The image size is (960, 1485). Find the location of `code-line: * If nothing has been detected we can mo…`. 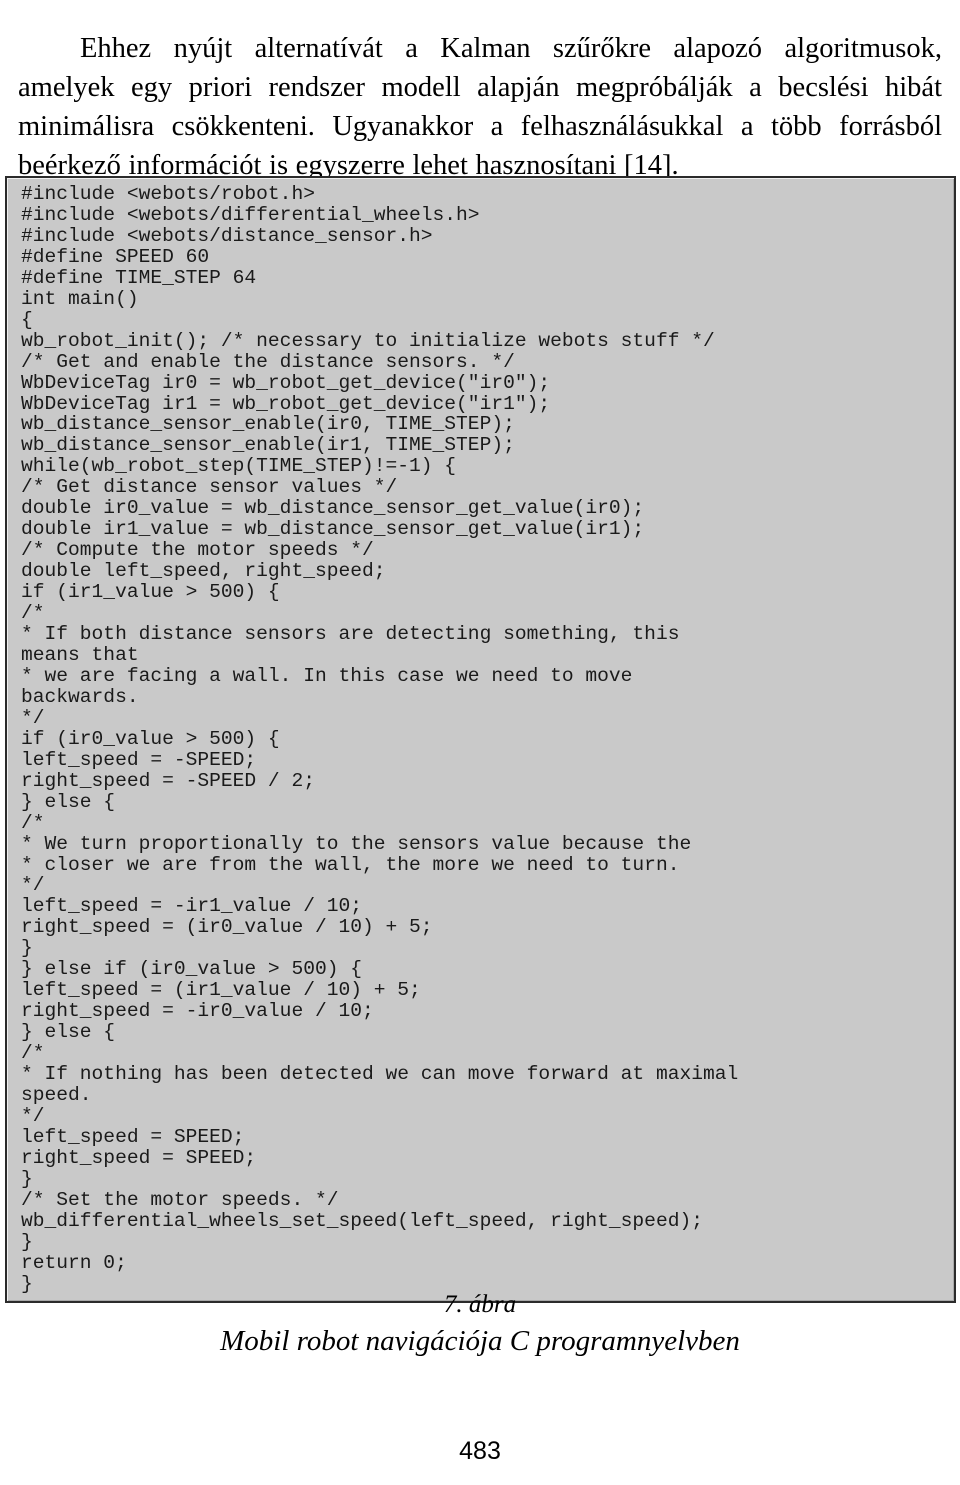

code-line: * If nothing has been detected we can mo… is located at coordinates (380, 1074).